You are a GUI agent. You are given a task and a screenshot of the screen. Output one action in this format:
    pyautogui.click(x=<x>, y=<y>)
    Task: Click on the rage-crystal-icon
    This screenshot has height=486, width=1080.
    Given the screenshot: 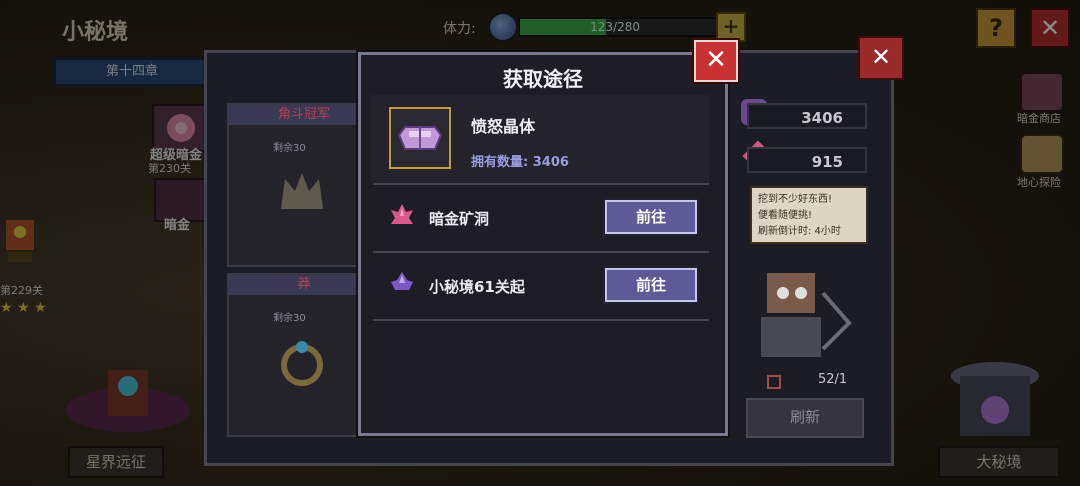 What is the action you would take?
    pyautogui.click(x=420, y=138)
    